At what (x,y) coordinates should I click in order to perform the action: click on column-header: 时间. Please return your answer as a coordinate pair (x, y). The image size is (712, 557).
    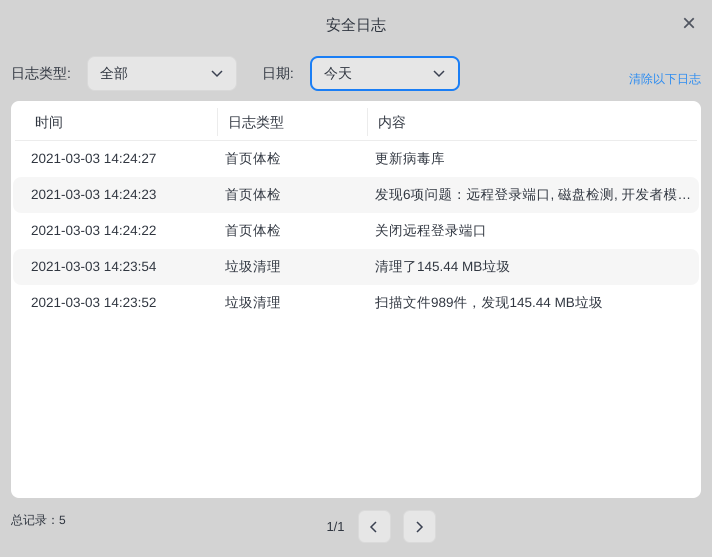
    Looking at the image, I should click on (49, 122).